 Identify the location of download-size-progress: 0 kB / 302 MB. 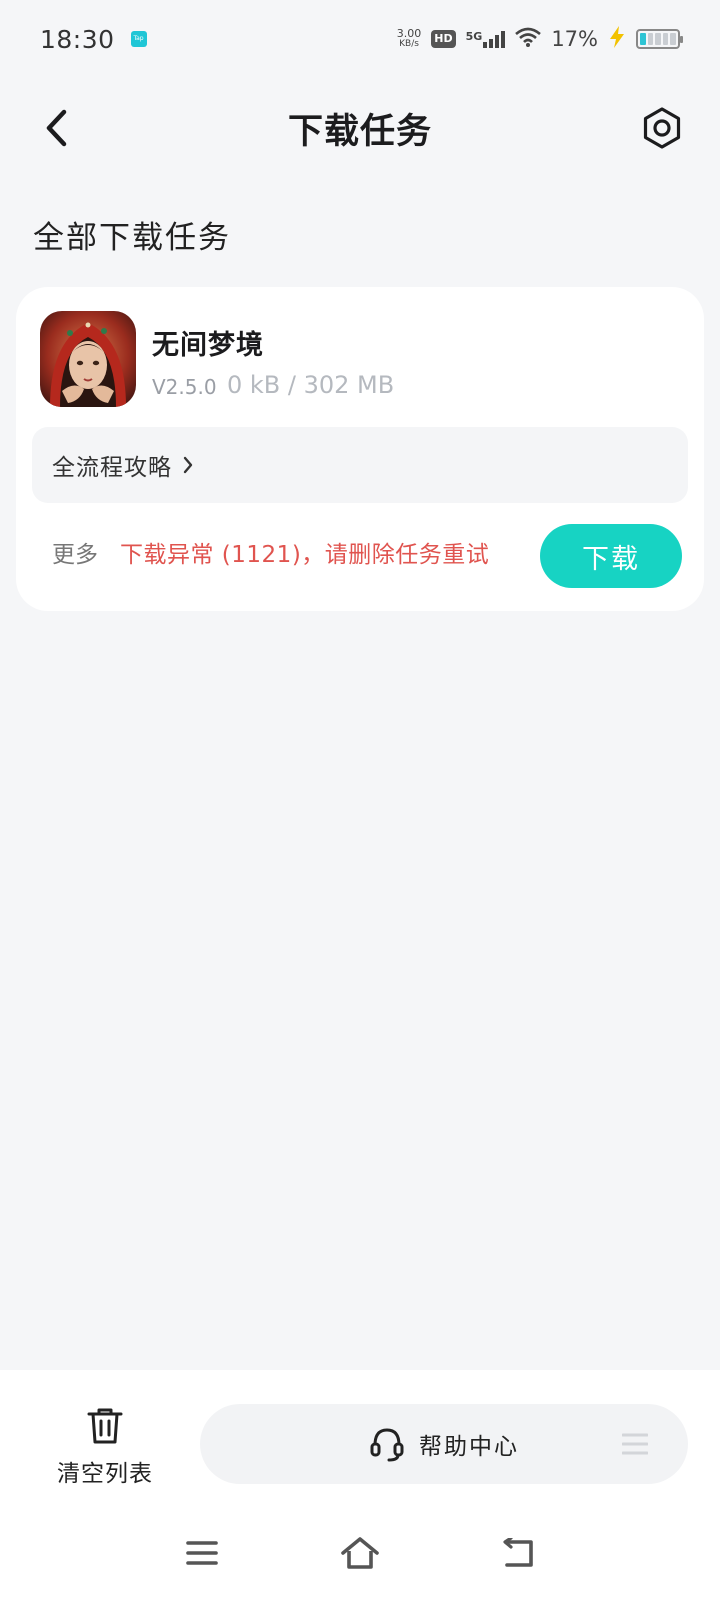
(311, 385).